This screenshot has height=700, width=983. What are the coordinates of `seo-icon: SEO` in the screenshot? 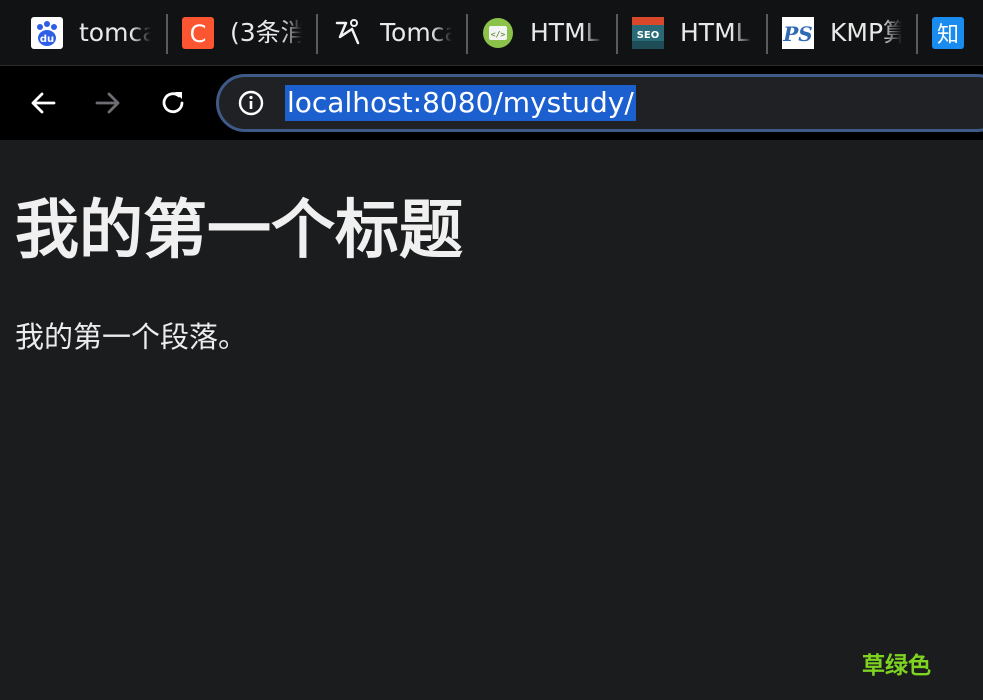 It's located at (648, 33).